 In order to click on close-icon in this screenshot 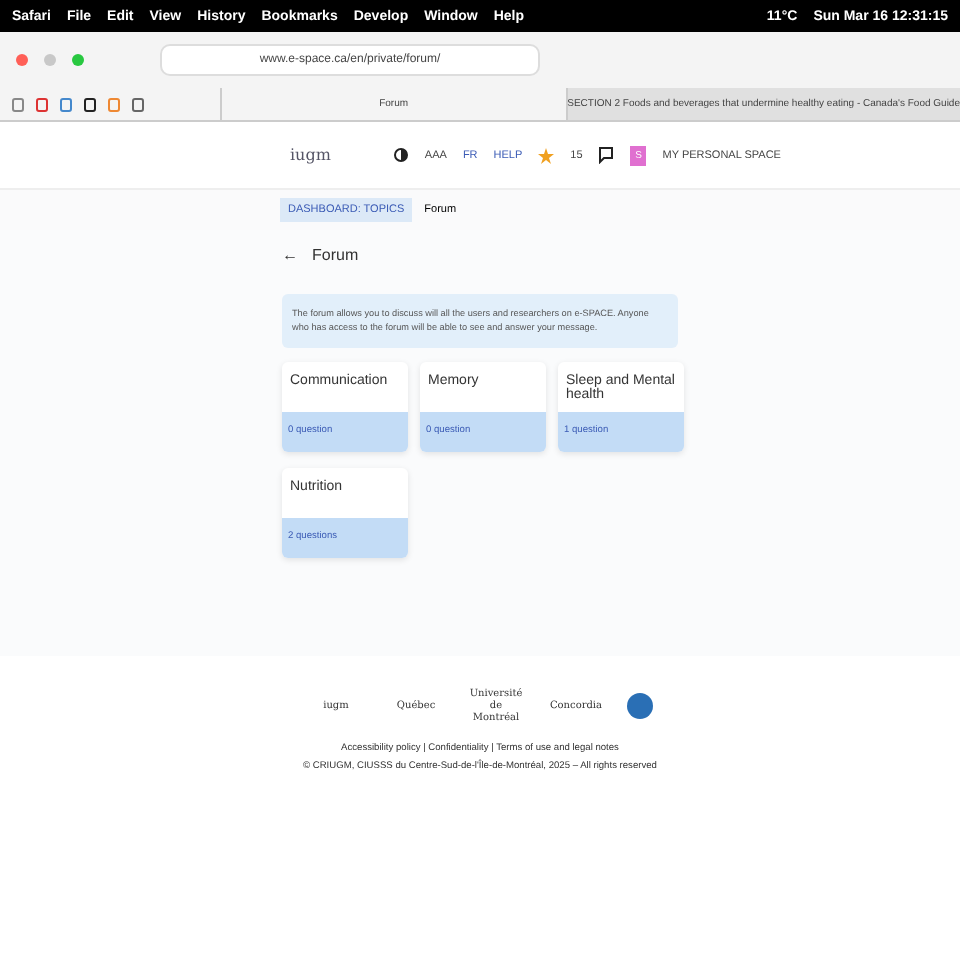, I will do `click(22, 60)`.